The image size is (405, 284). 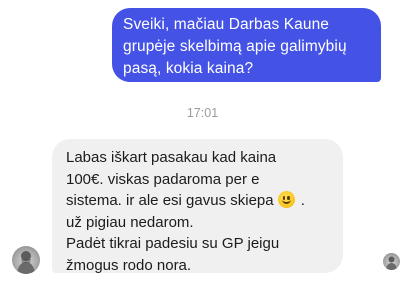 I want to click on message-text-line: Padėt tikrai padesiu su GP jeigu, so click(x=173, y=243).